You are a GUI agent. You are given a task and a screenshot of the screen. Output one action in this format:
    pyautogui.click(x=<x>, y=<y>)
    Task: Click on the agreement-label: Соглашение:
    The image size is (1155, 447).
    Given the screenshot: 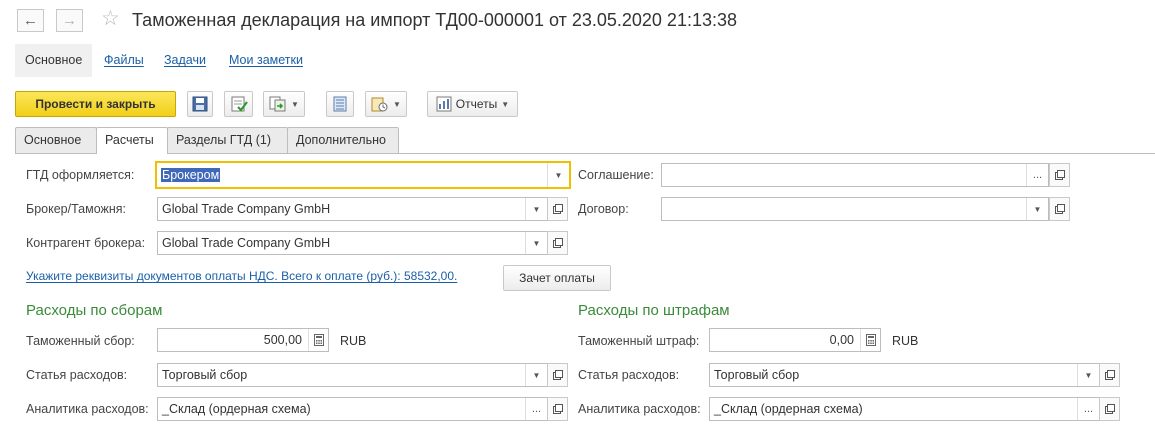 What is the action you would take?
    pyautogui.click(x=616, y=175)
    